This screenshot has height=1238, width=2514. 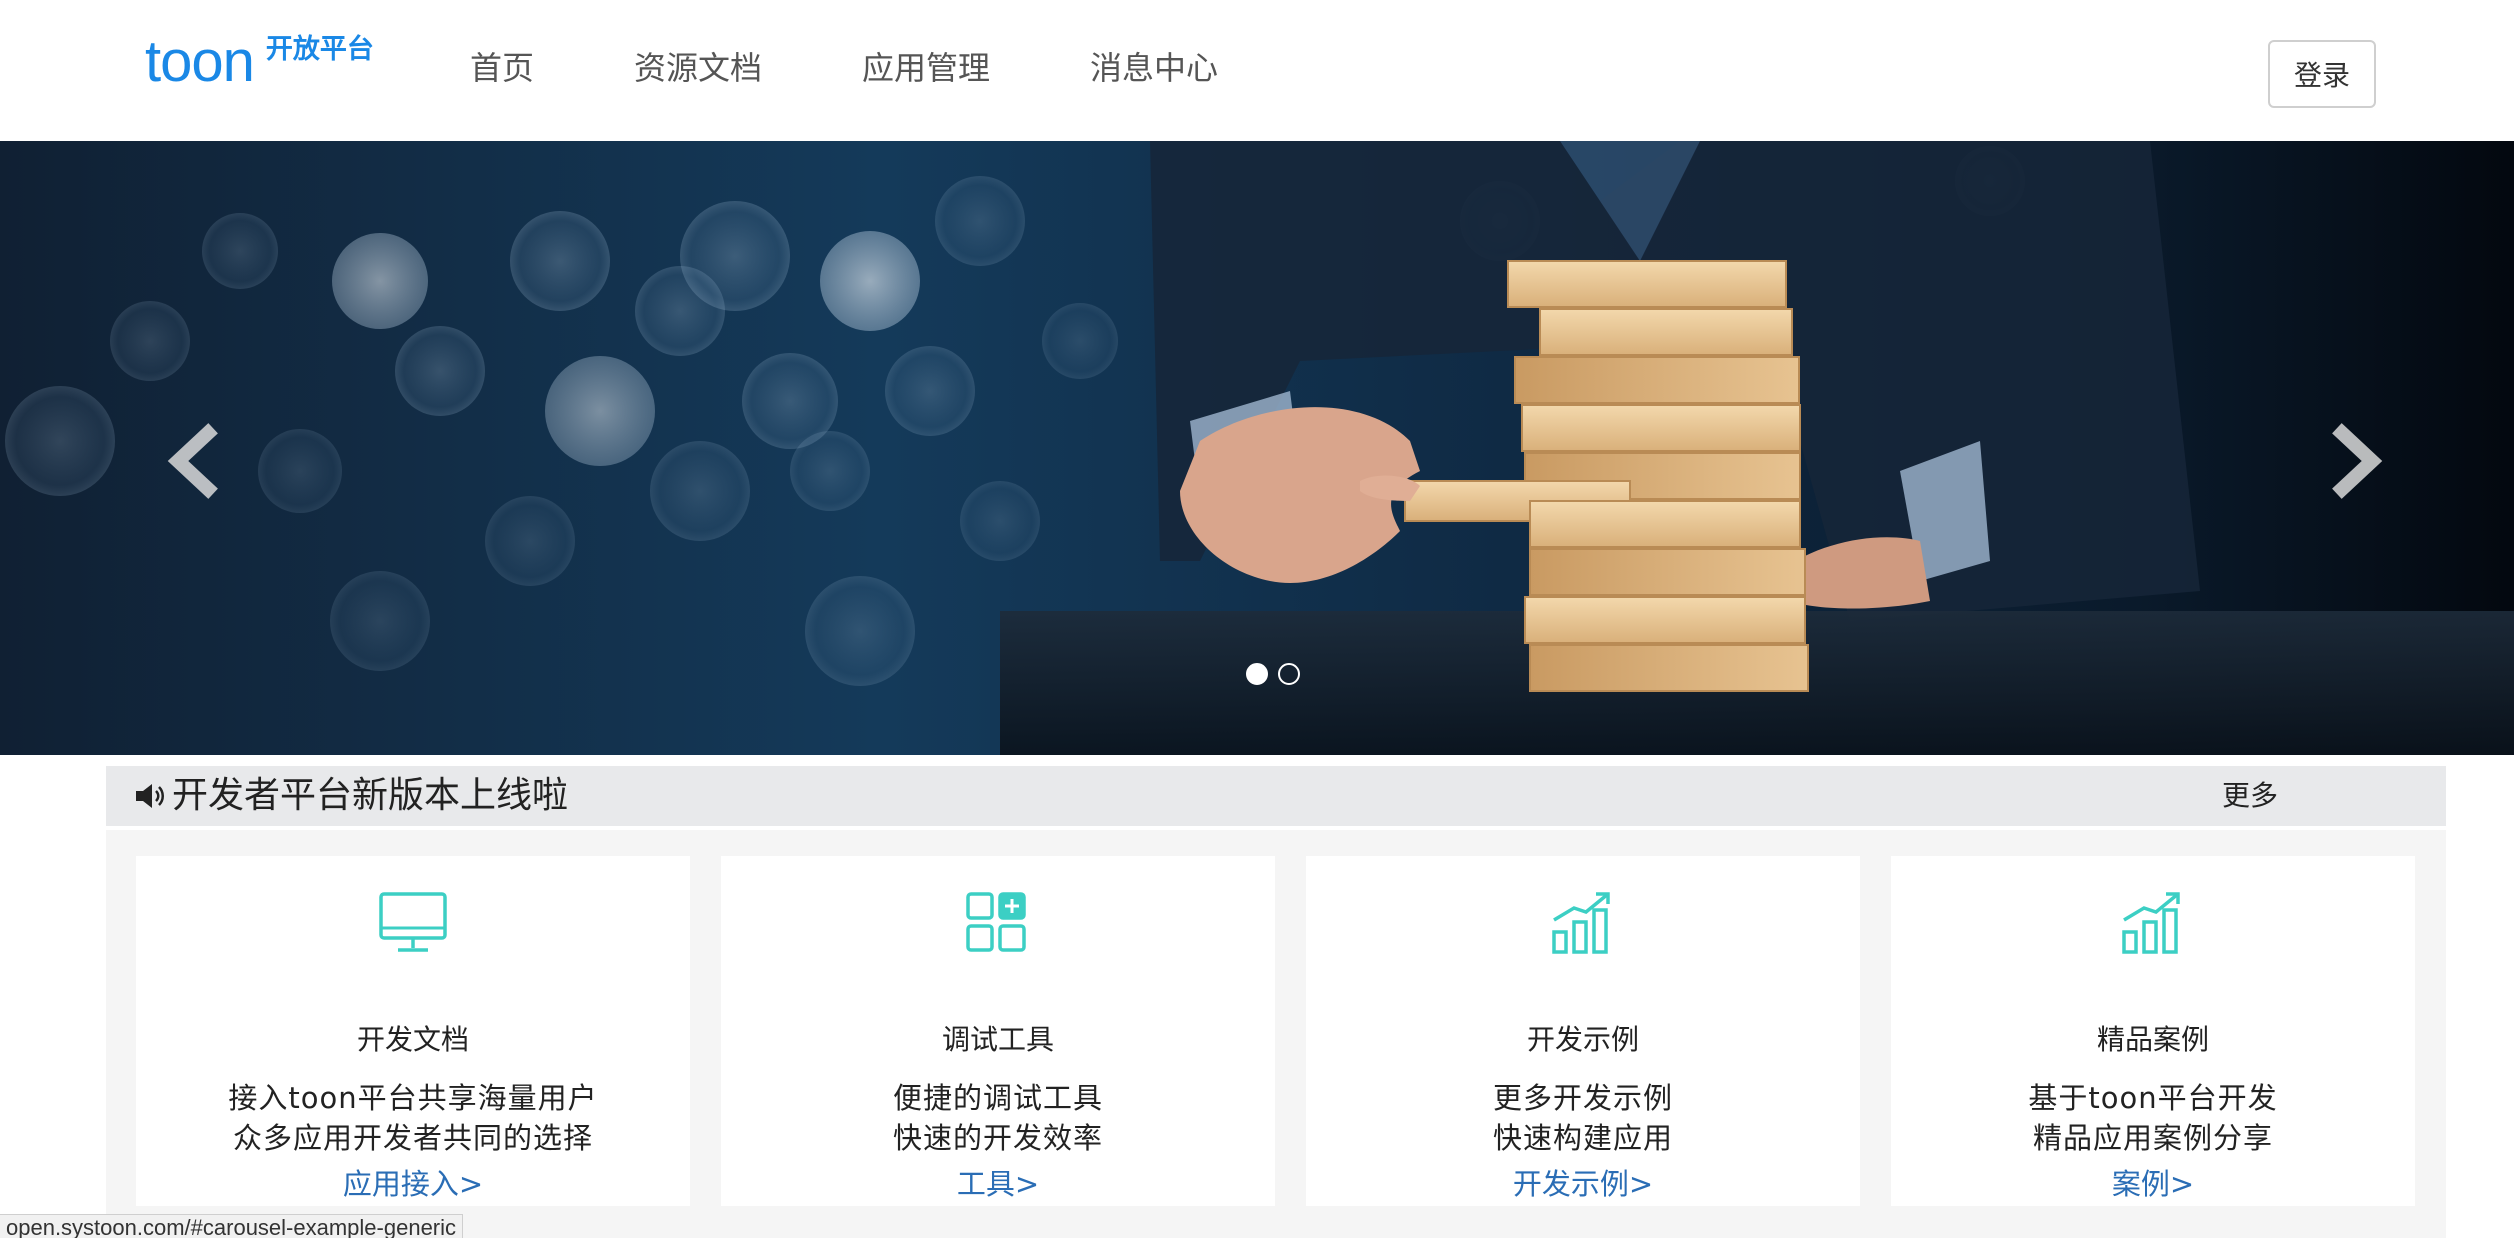 What do you see at coordinates (2152, 1138) in the screenshot?
I see `card-desc-line: 精品应用案例分享` at bounding box center [2152, 1138].